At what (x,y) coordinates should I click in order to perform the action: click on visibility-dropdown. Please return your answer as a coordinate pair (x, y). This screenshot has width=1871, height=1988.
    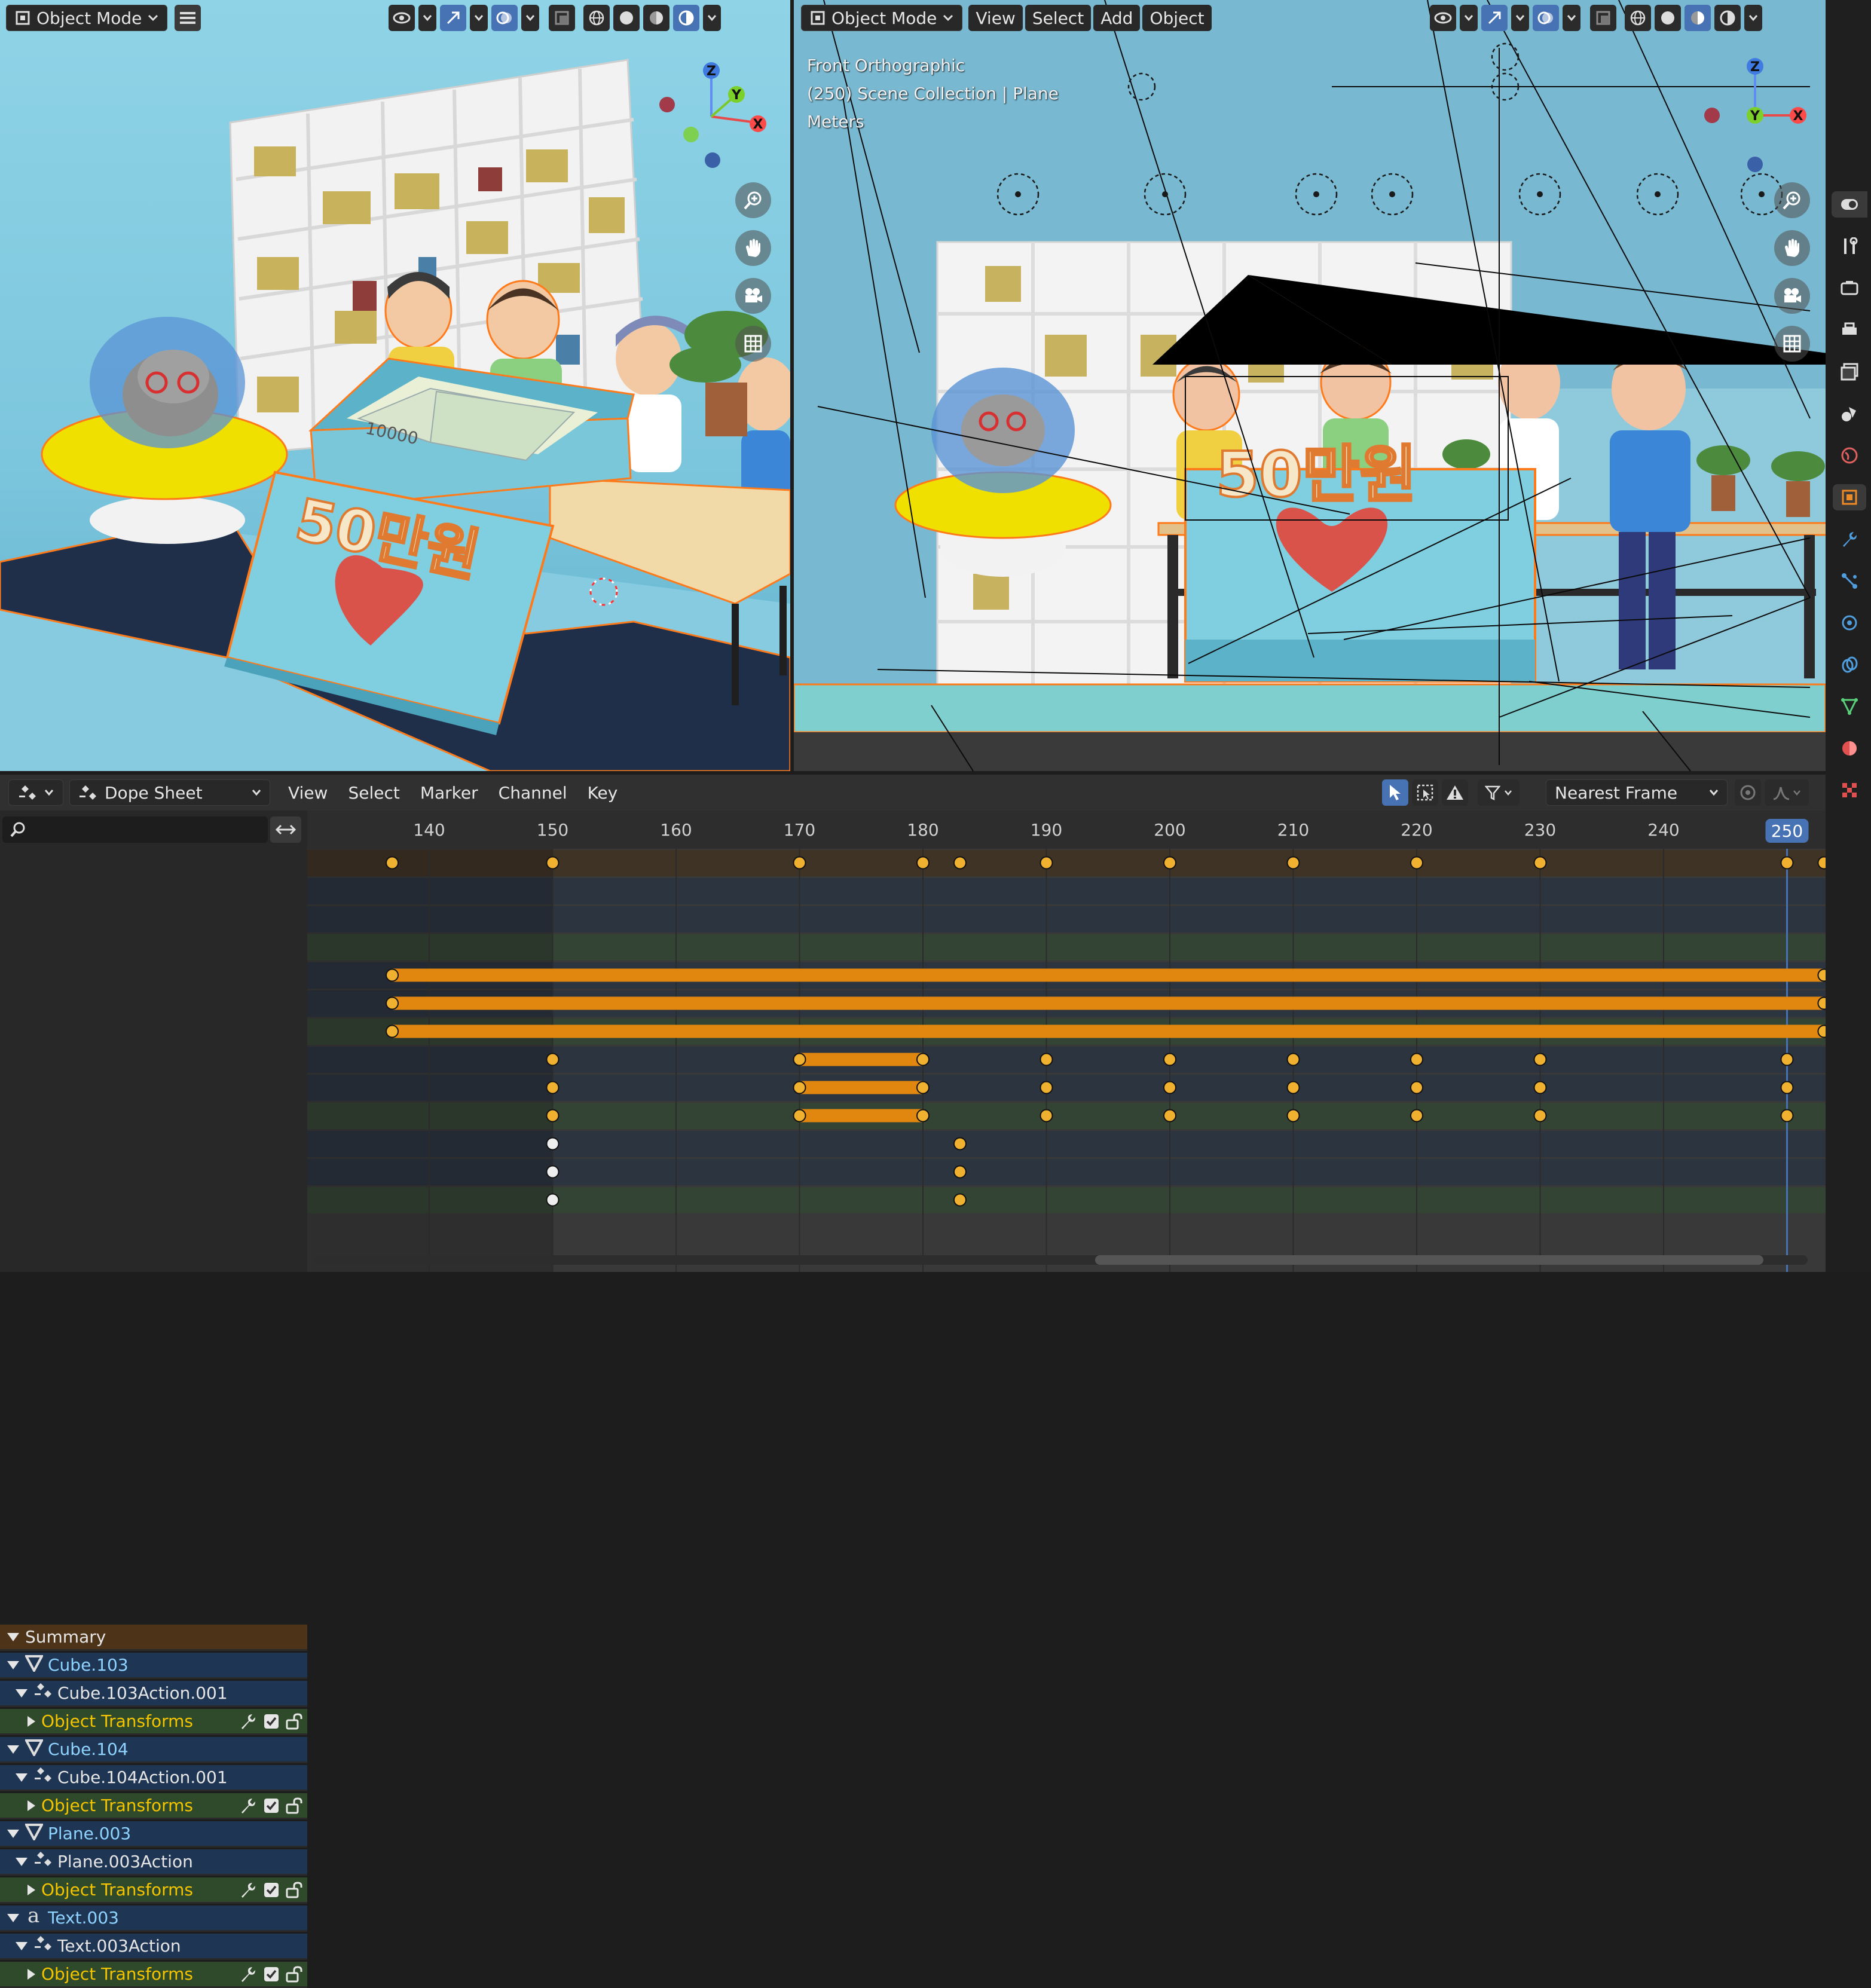
    Looking at the image, I should click on (1469, 18).